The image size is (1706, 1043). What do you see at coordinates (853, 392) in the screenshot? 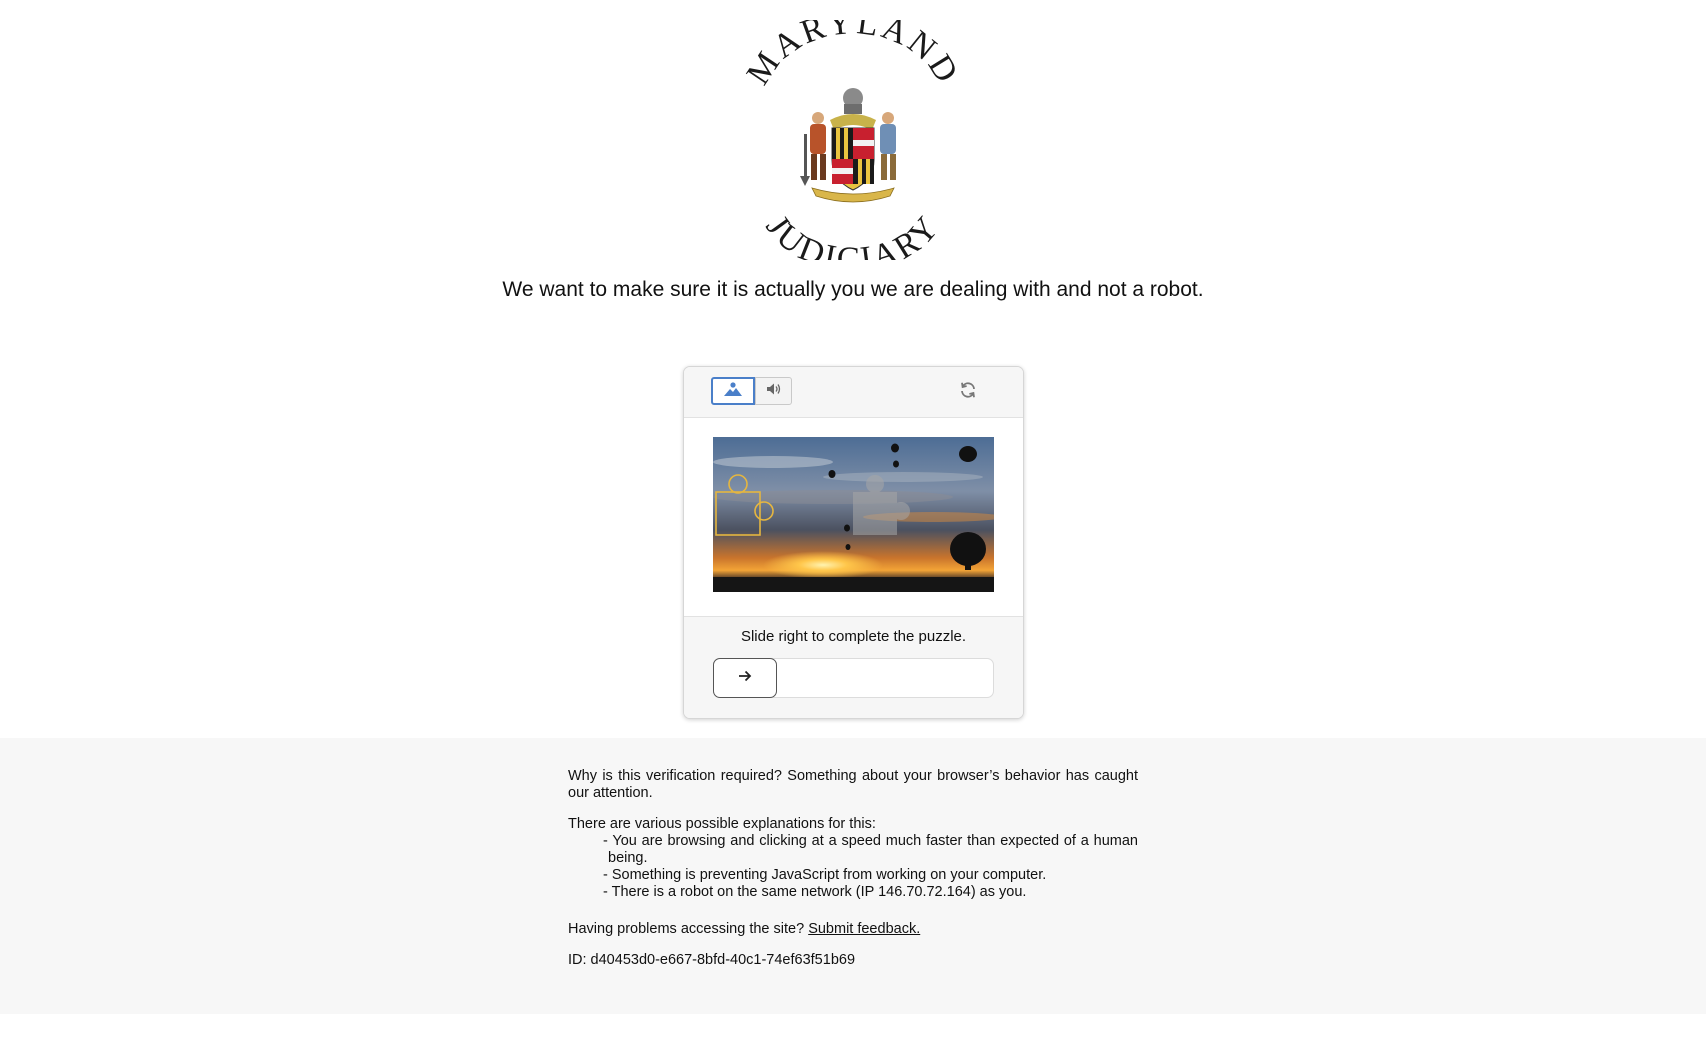
I see `captcha-toolbar` at bounding box center [853, 392].